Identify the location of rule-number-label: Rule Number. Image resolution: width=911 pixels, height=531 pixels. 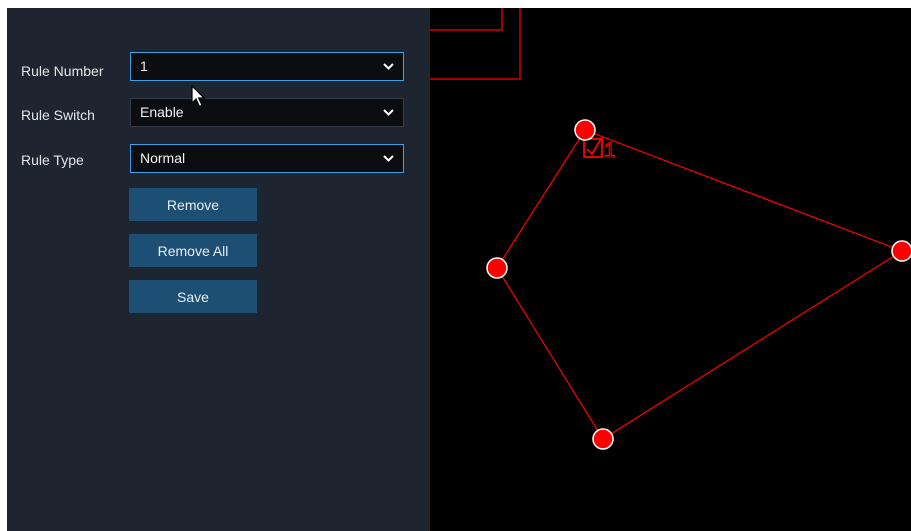
(62, 71).